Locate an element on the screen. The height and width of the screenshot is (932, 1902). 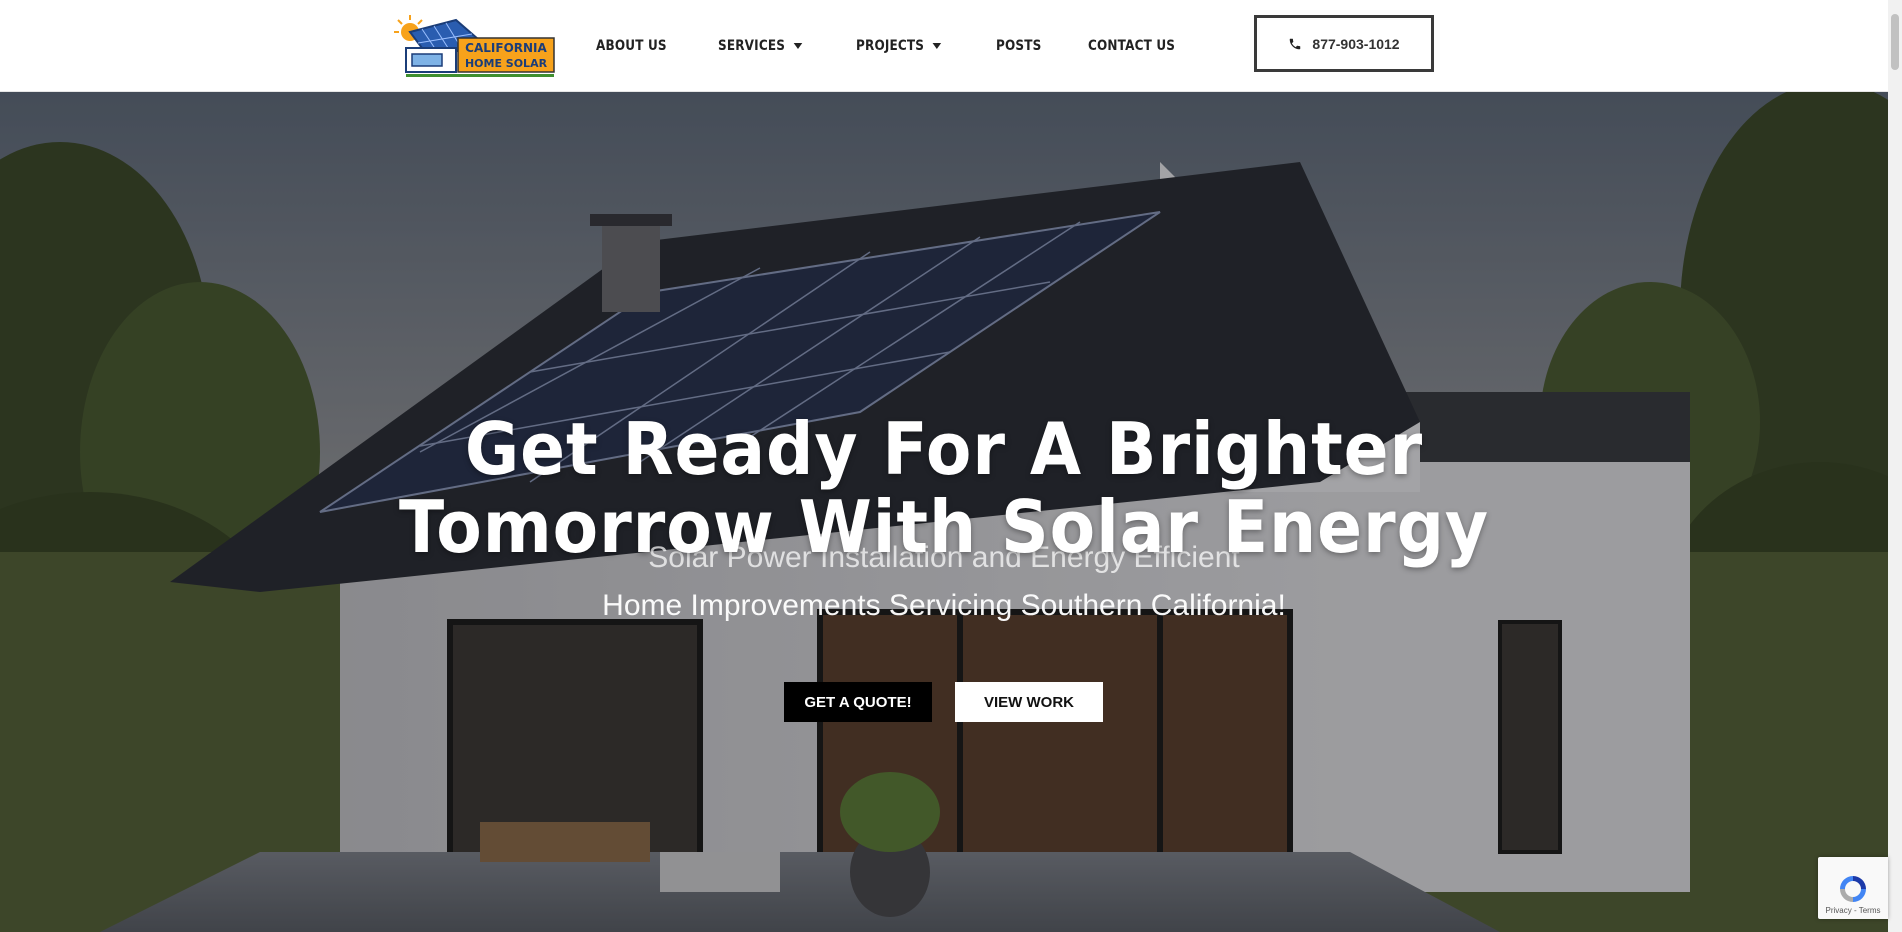
logo-text-line2: HOME SOLAR is located at coordinates (506, 63).